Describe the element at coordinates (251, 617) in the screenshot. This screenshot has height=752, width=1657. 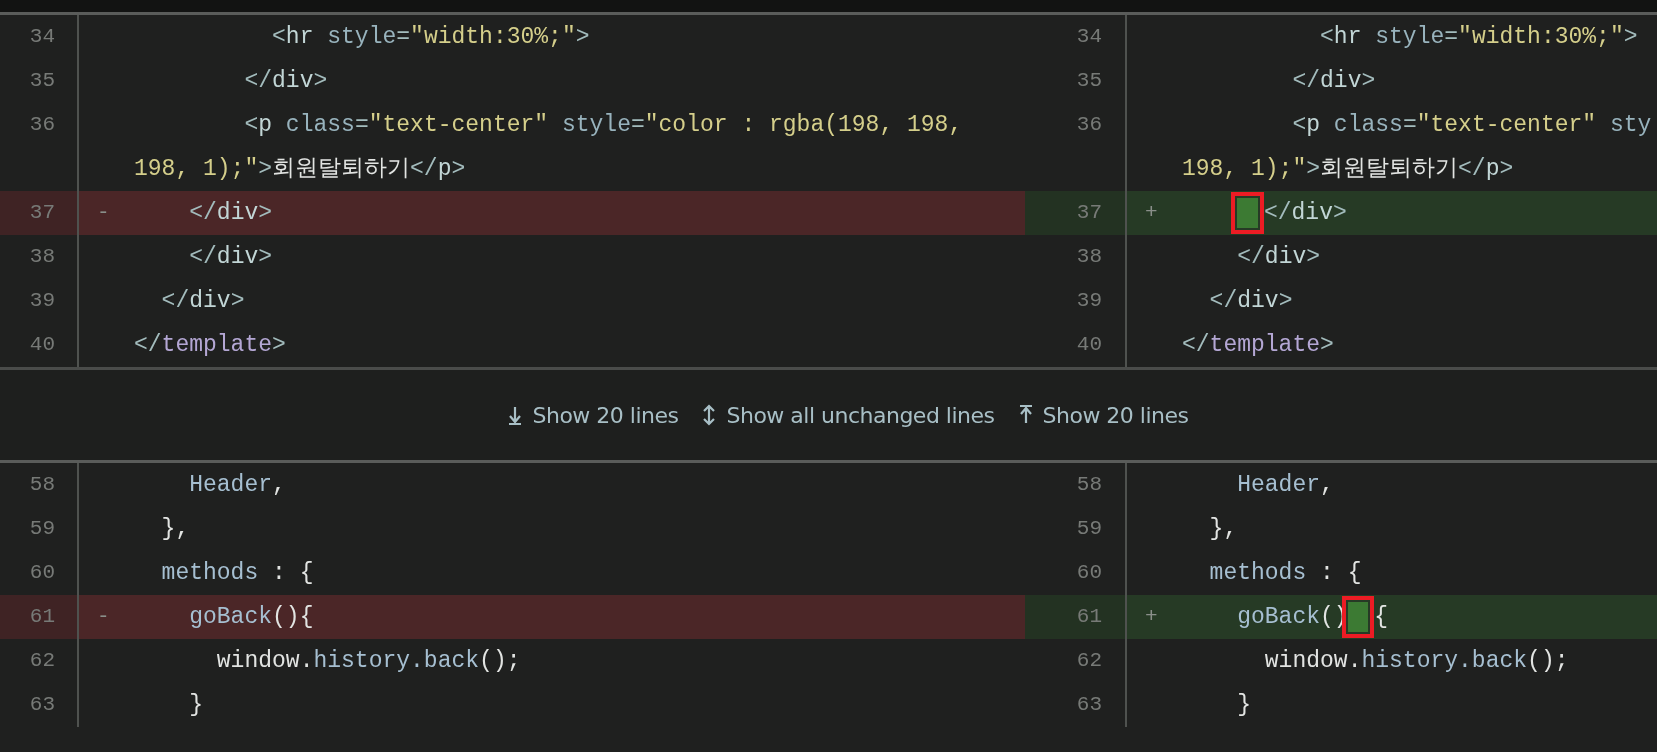
I see `code-line: goBack(){` at that location.